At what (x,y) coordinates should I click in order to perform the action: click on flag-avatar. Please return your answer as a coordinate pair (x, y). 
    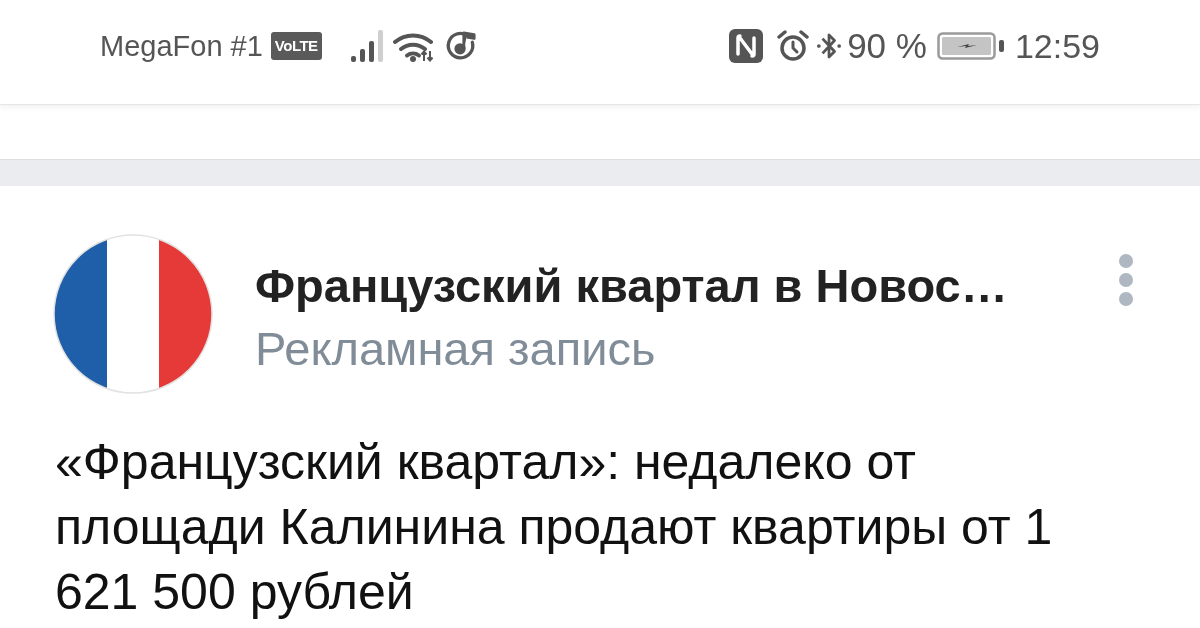
    Looking at the image, I should click on (133, 314).